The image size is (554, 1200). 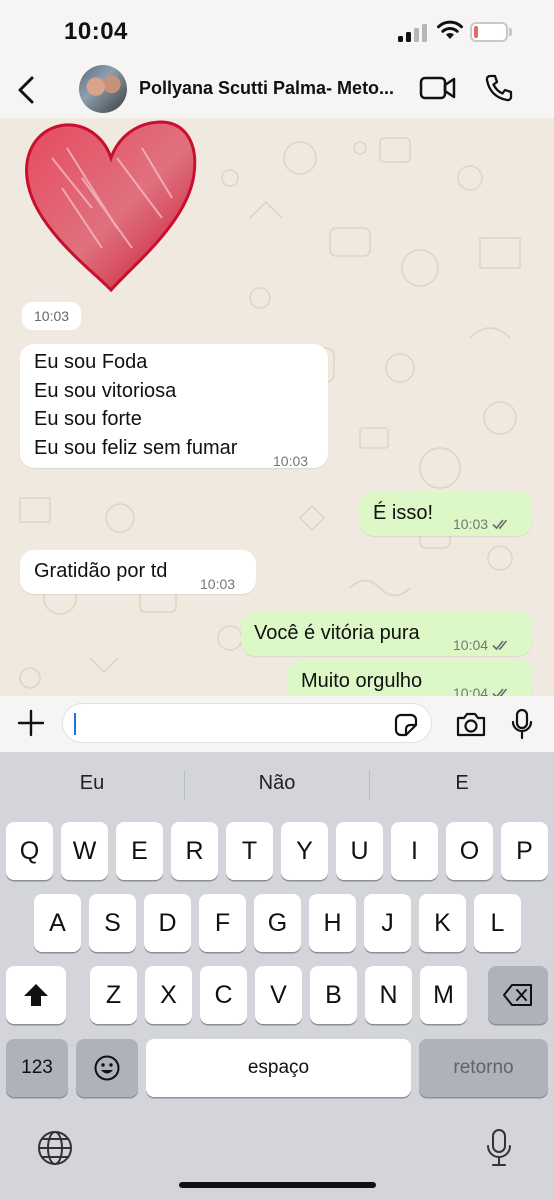 I want to click on cellular-signal-icon, so click(x=413, y=33).